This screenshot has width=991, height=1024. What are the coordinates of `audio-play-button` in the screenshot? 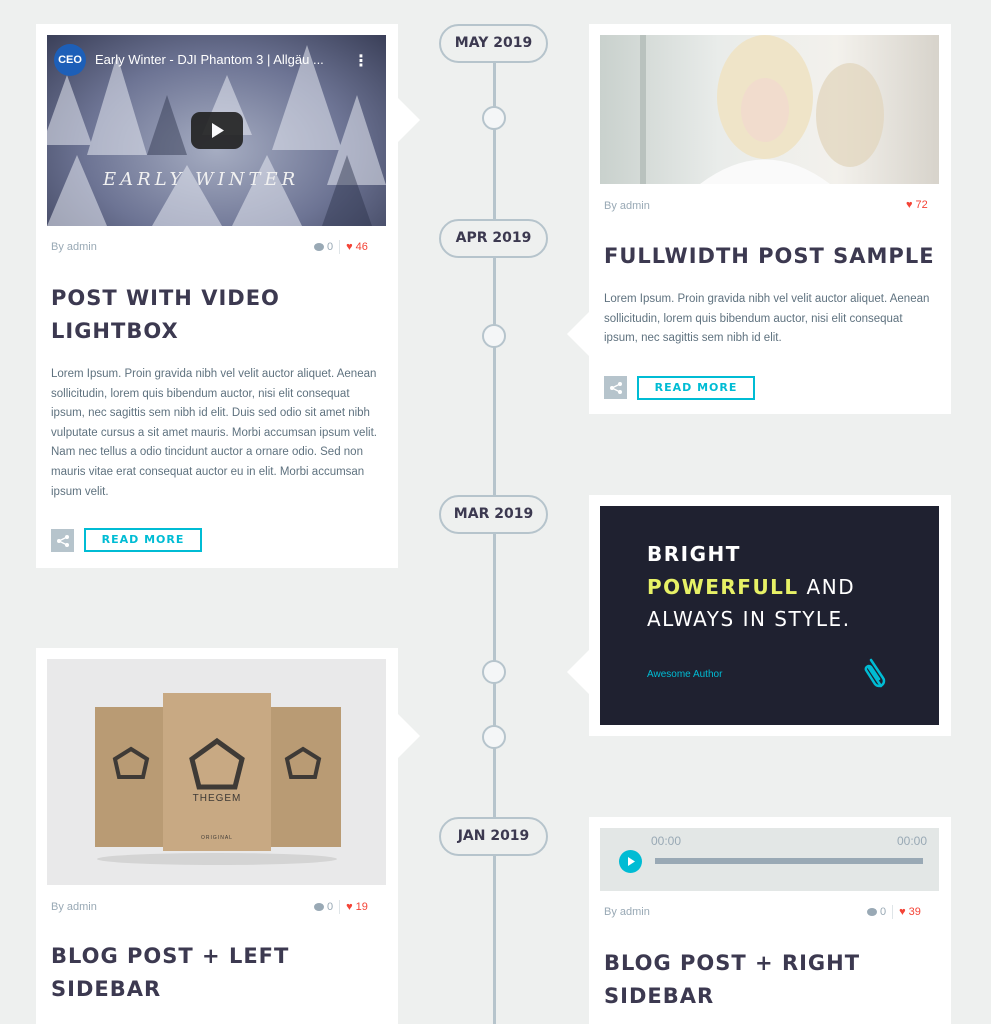 It's located at (630, 861).